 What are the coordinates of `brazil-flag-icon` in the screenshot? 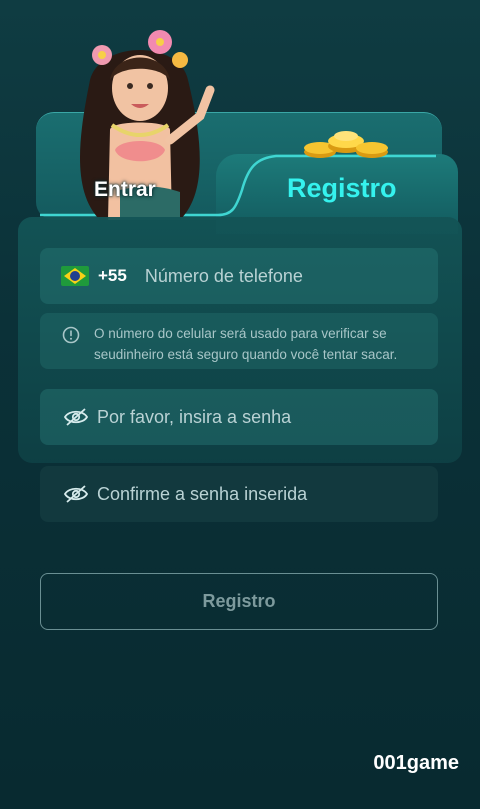 It's located at (75, 276).